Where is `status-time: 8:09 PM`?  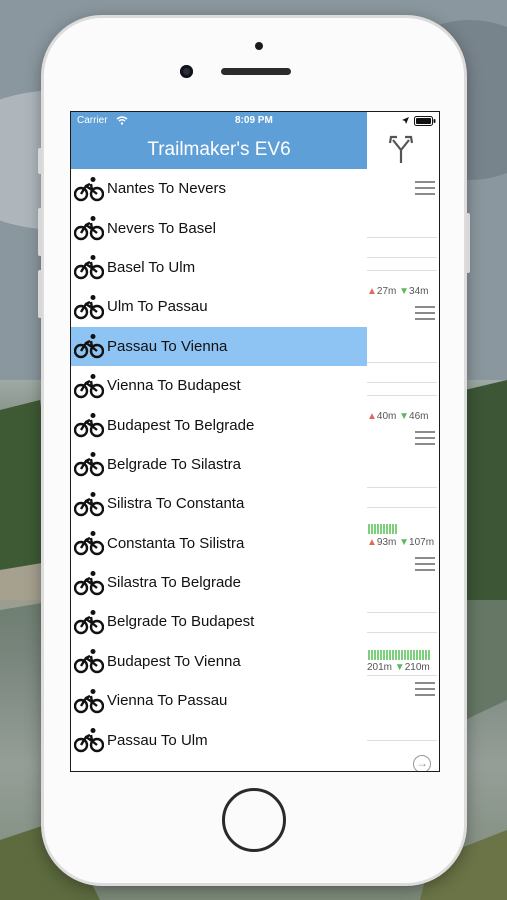 status-time: 8:09 PM is located at coordinates (254, 120).